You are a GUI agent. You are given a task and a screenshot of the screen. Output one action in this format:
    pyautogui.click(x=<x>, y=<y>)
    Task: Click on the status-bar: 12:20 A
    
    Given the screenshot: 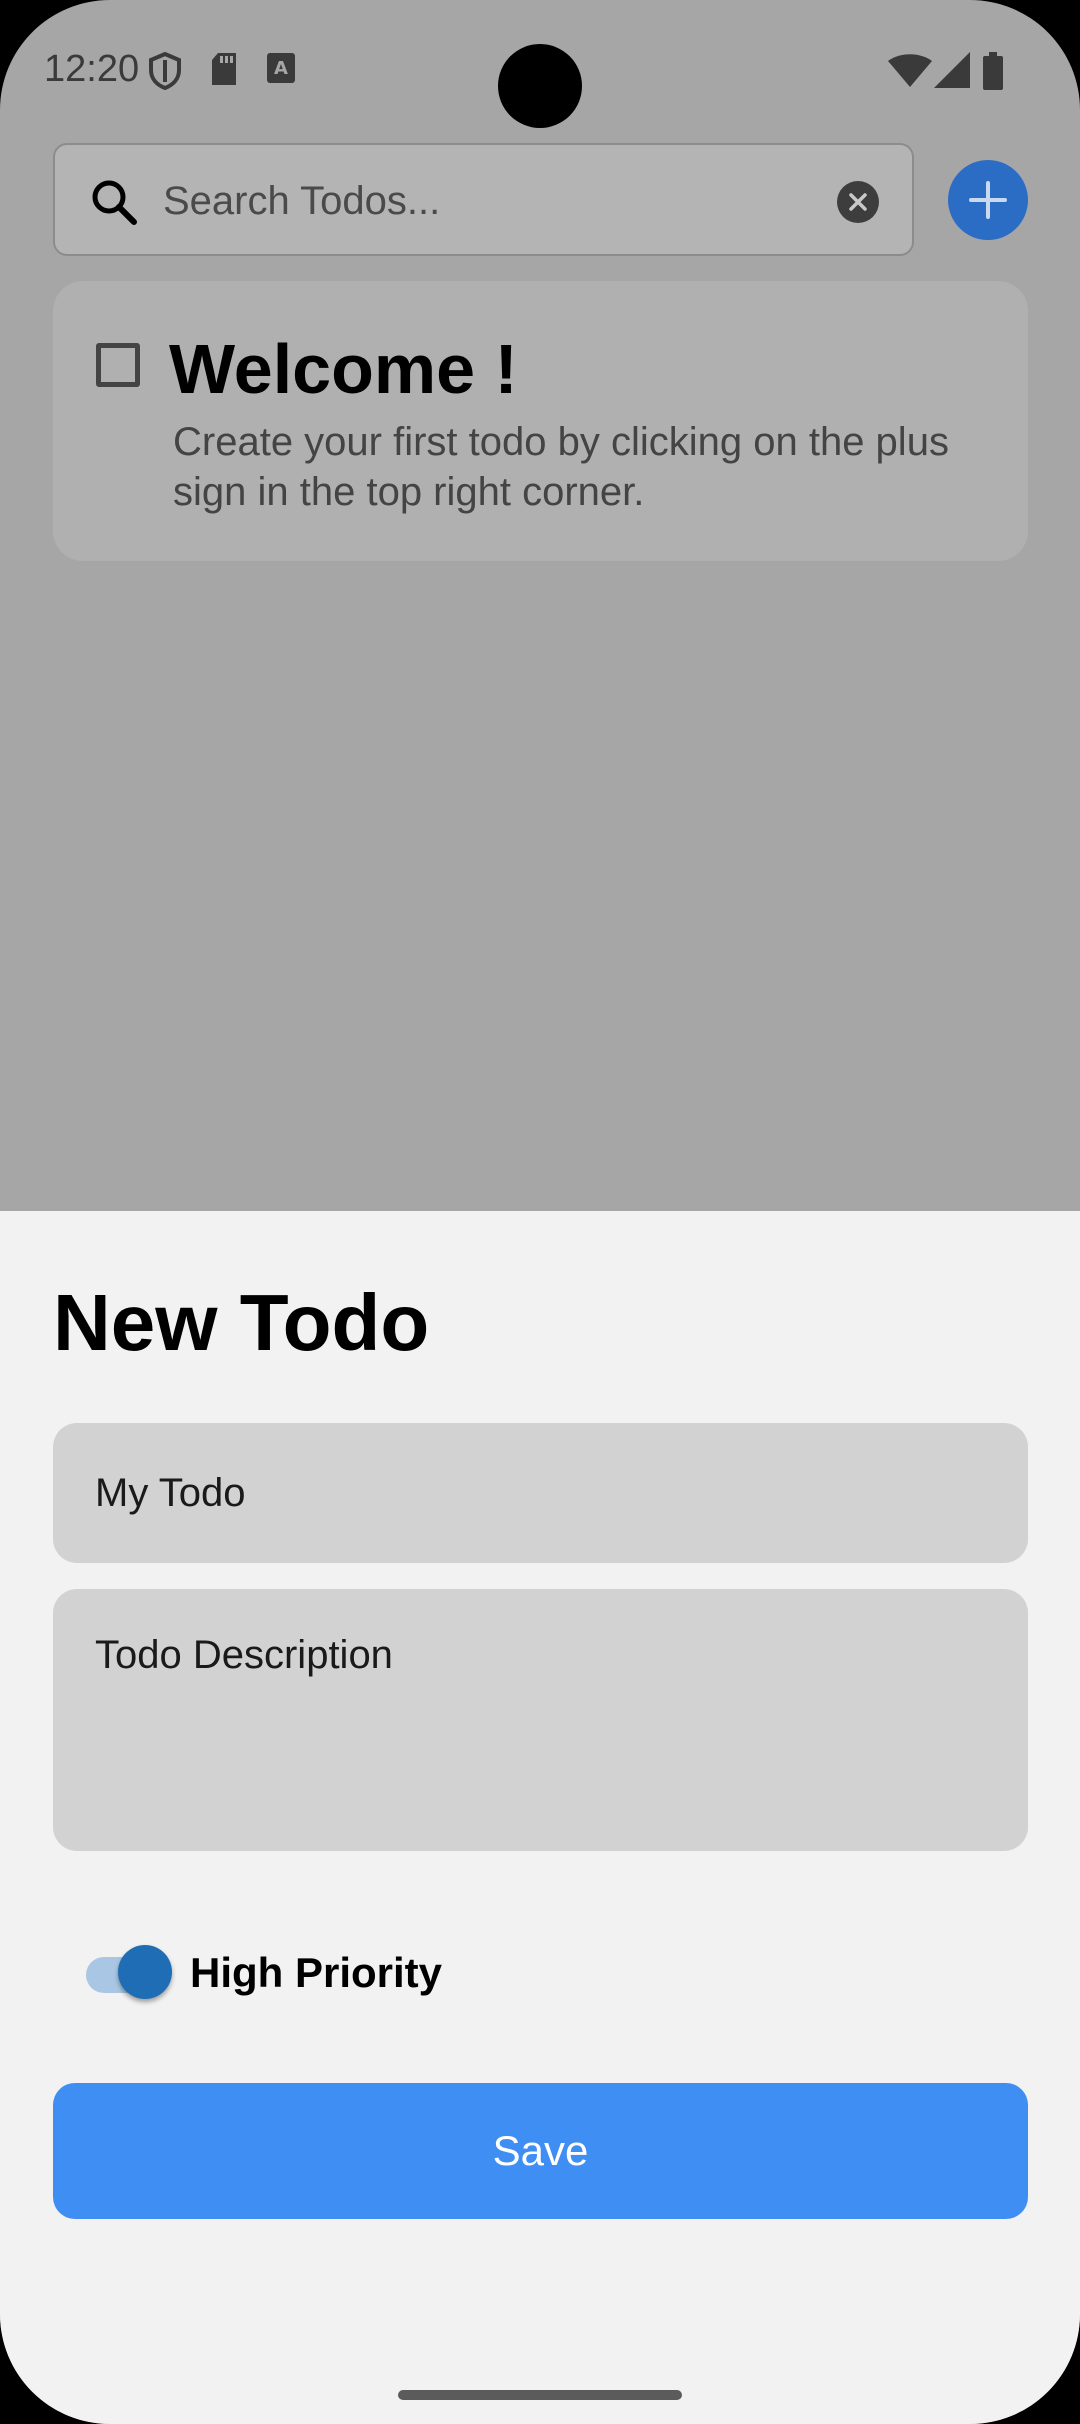 What is the action you would take?
    pyautogui.click(x=540, y=70)
    